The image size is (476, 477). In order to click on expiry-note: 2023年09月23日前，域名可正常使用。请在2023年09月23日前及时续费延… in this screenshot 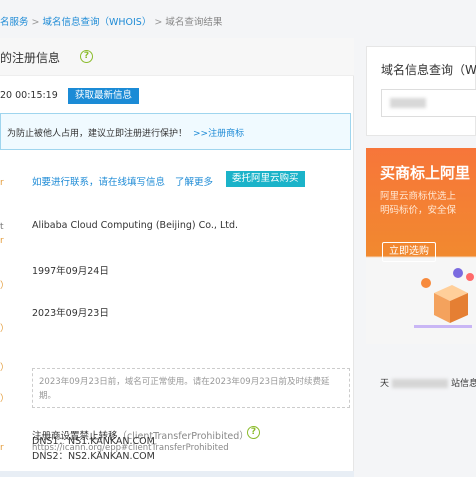, I will do `click(191, 388)`.